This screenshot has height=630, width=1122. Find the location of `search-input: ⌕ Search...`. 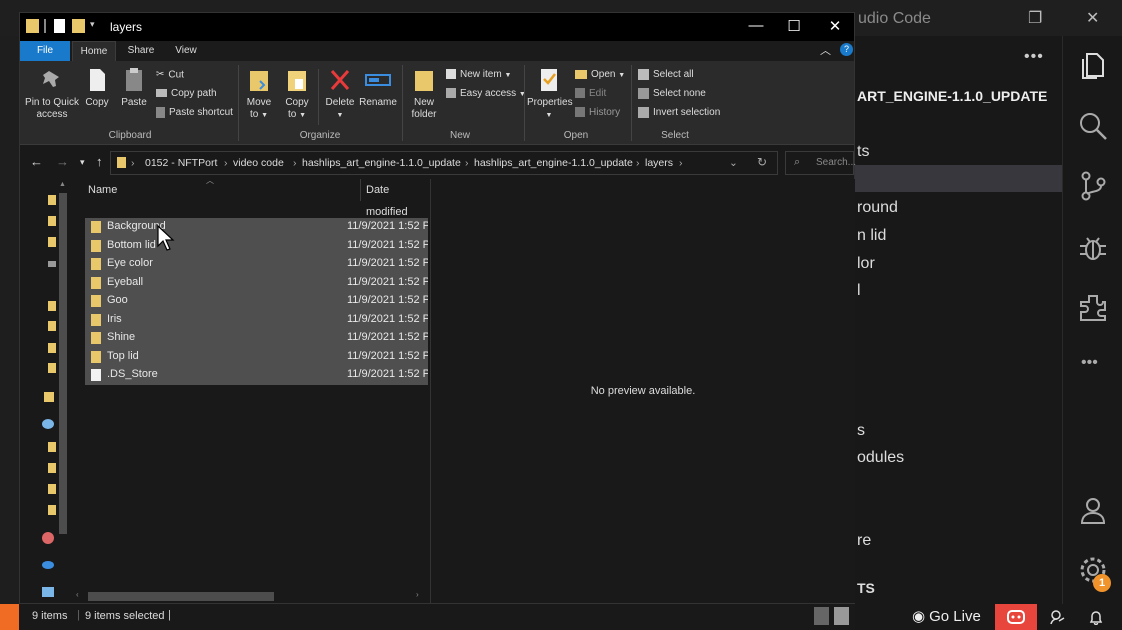

search-input: ⌕ Search... is located at coordinates (820, 163).